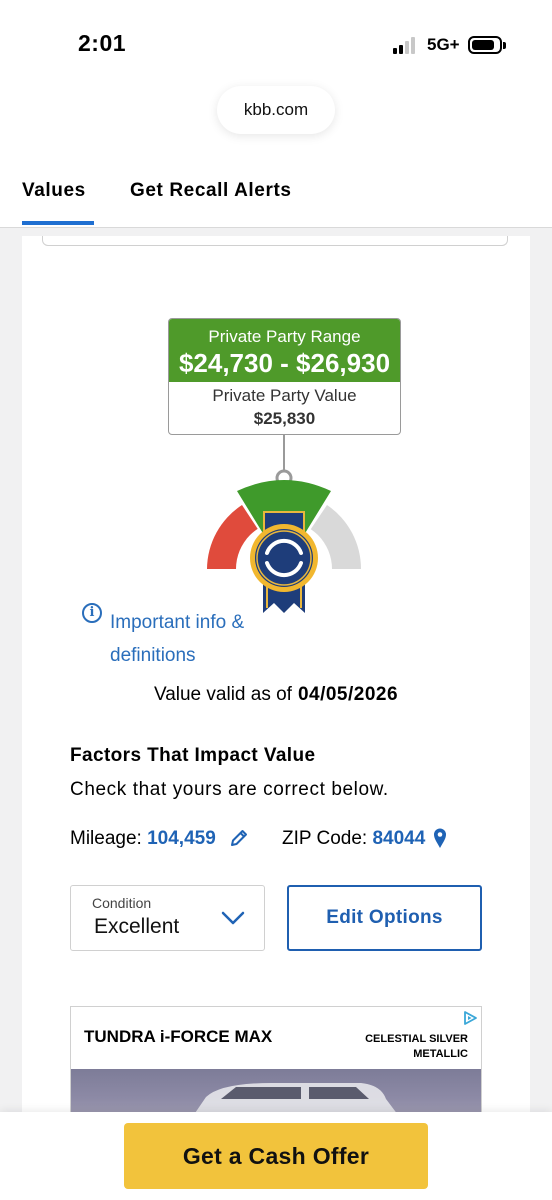 The height and width of the screenshot is (1200, 552). I want to click on ad-color-text: CELESTIAL SILVER METALLIC, so click(416, 1046).